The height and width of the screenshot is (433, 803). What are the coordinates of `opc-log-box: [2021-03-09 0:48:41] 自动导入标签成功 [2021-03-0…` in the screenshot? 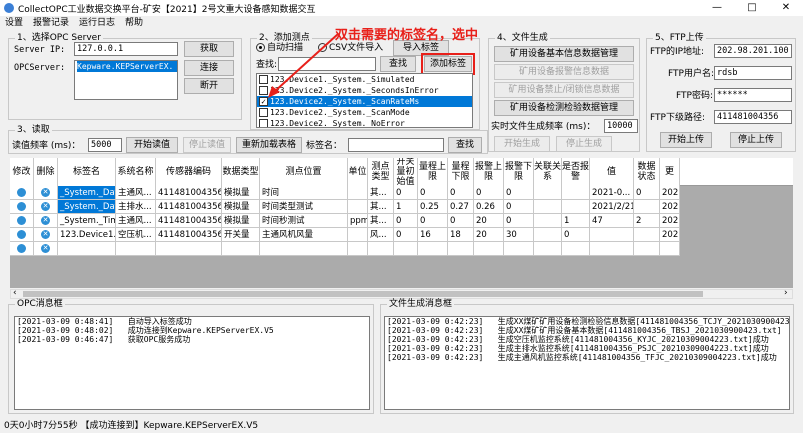 It's located at (192, 363).